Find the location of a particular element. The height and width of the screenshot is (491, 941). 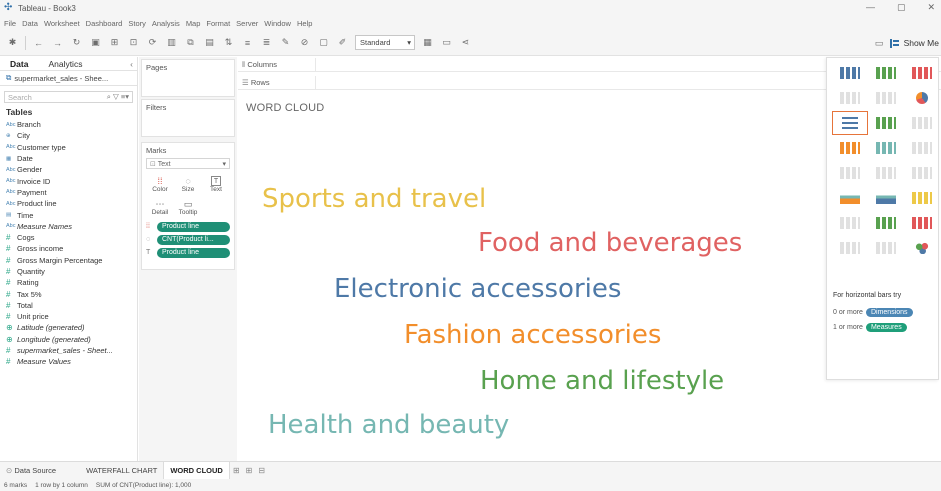

close-button: ✕ is located at coordinates (931, 7).